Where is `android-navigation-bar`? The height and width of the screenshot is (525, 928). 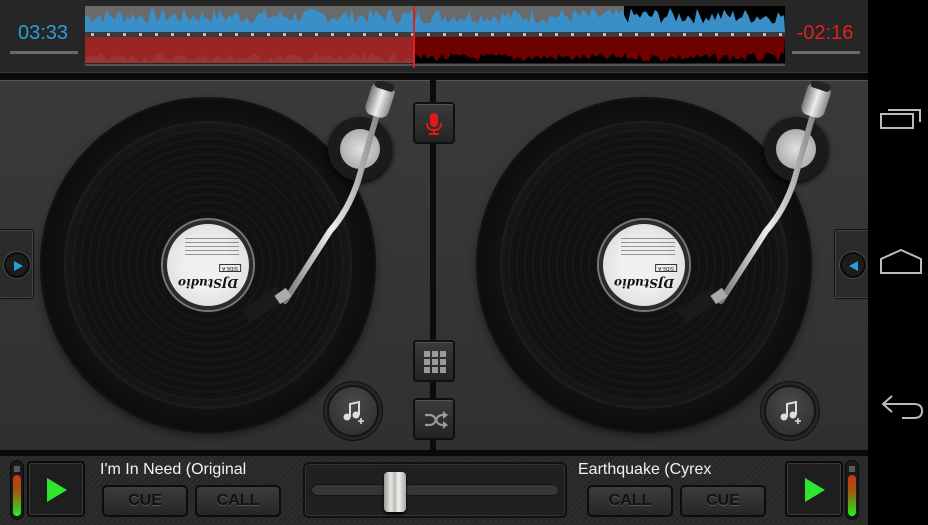
android-navigation-bar is located at coordinates (898, 262).